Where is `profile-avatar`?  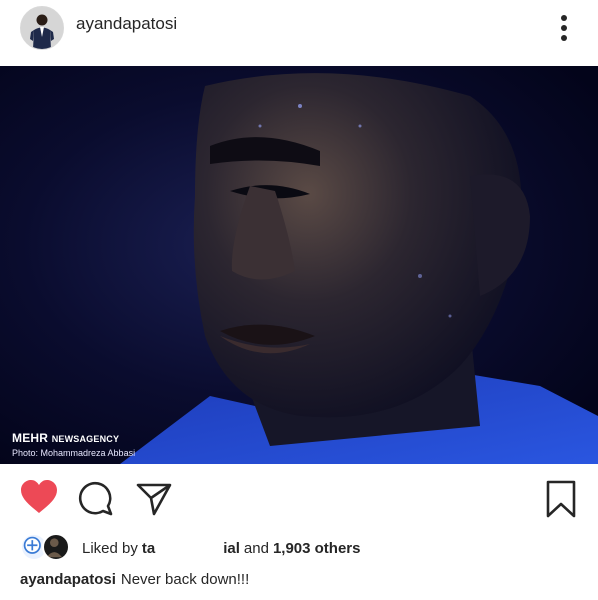
profile-avatar is located at coordinates (42, 28).